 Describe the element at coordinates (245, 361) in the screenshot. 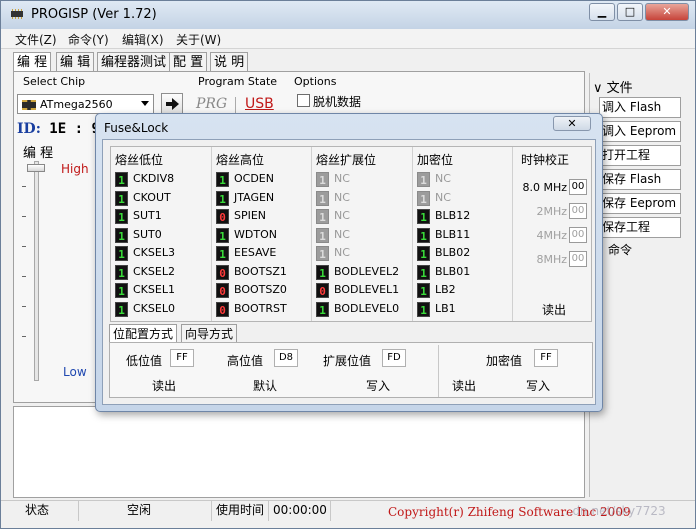

I see `high-fuse-label: 高位值` at that location.